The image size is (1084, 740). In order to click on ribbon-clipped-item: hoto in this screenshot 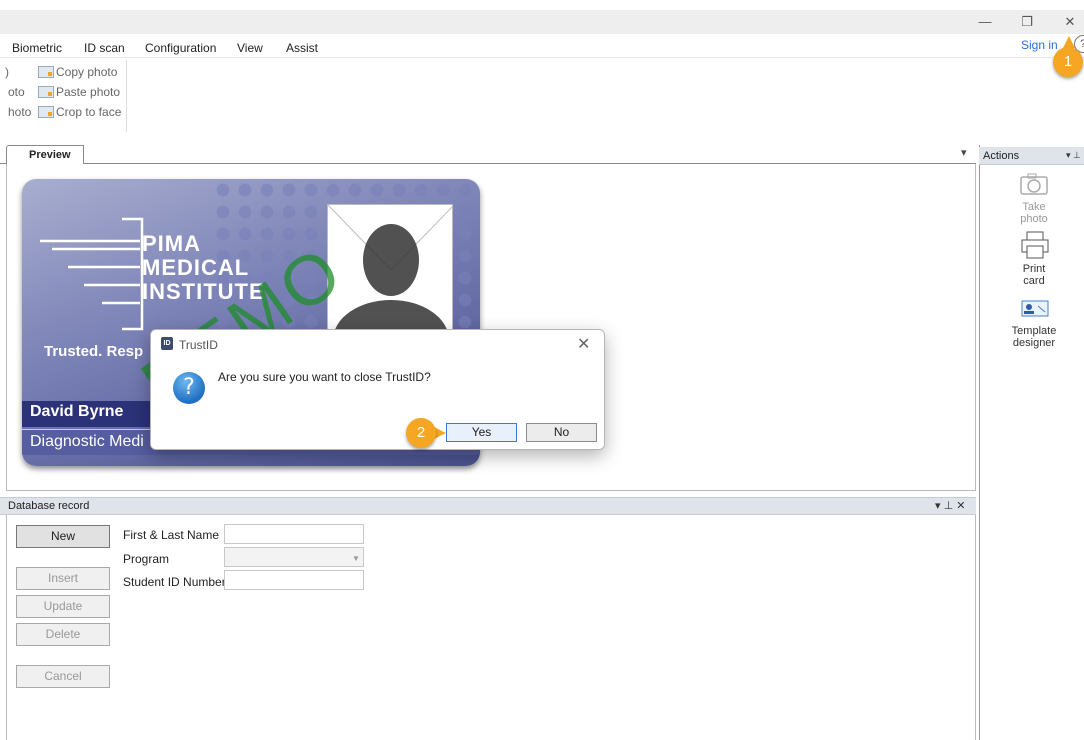, I will do `click(19, 112)`.